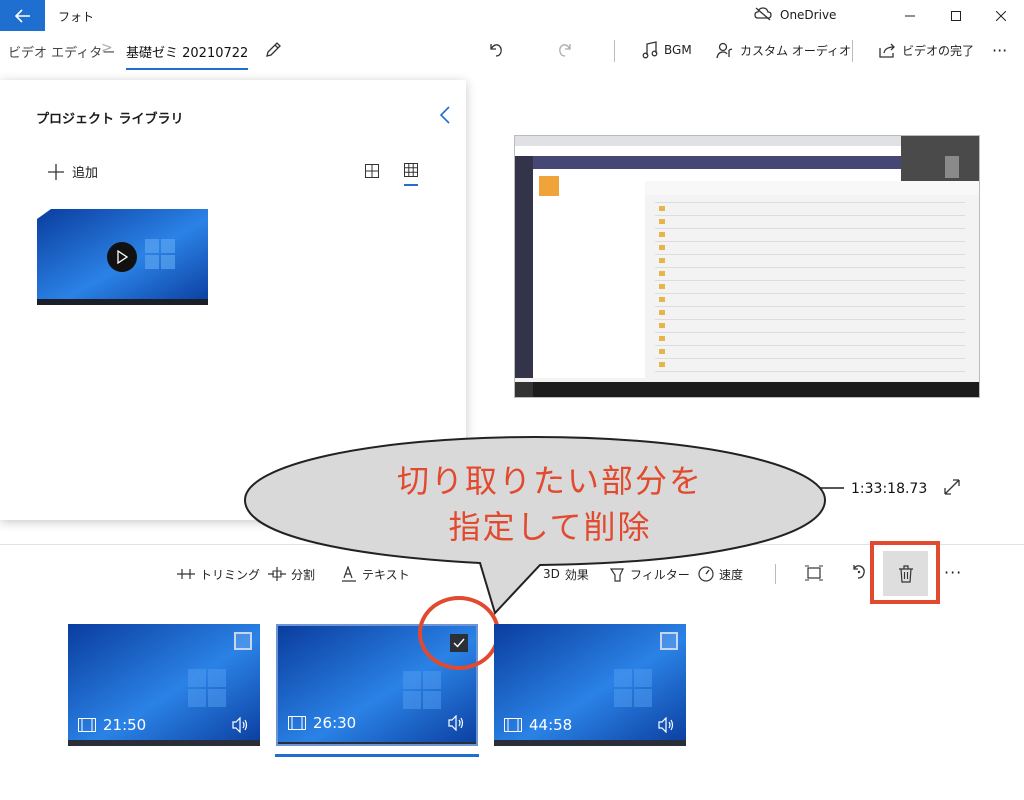 Image resolution: width=1024 pixels, height=800 pixels. What do you see at coordinates (550, 527) in the screenshot?
I see `callout-text-line2: 指定して削除` at bounding box center [550, 527].